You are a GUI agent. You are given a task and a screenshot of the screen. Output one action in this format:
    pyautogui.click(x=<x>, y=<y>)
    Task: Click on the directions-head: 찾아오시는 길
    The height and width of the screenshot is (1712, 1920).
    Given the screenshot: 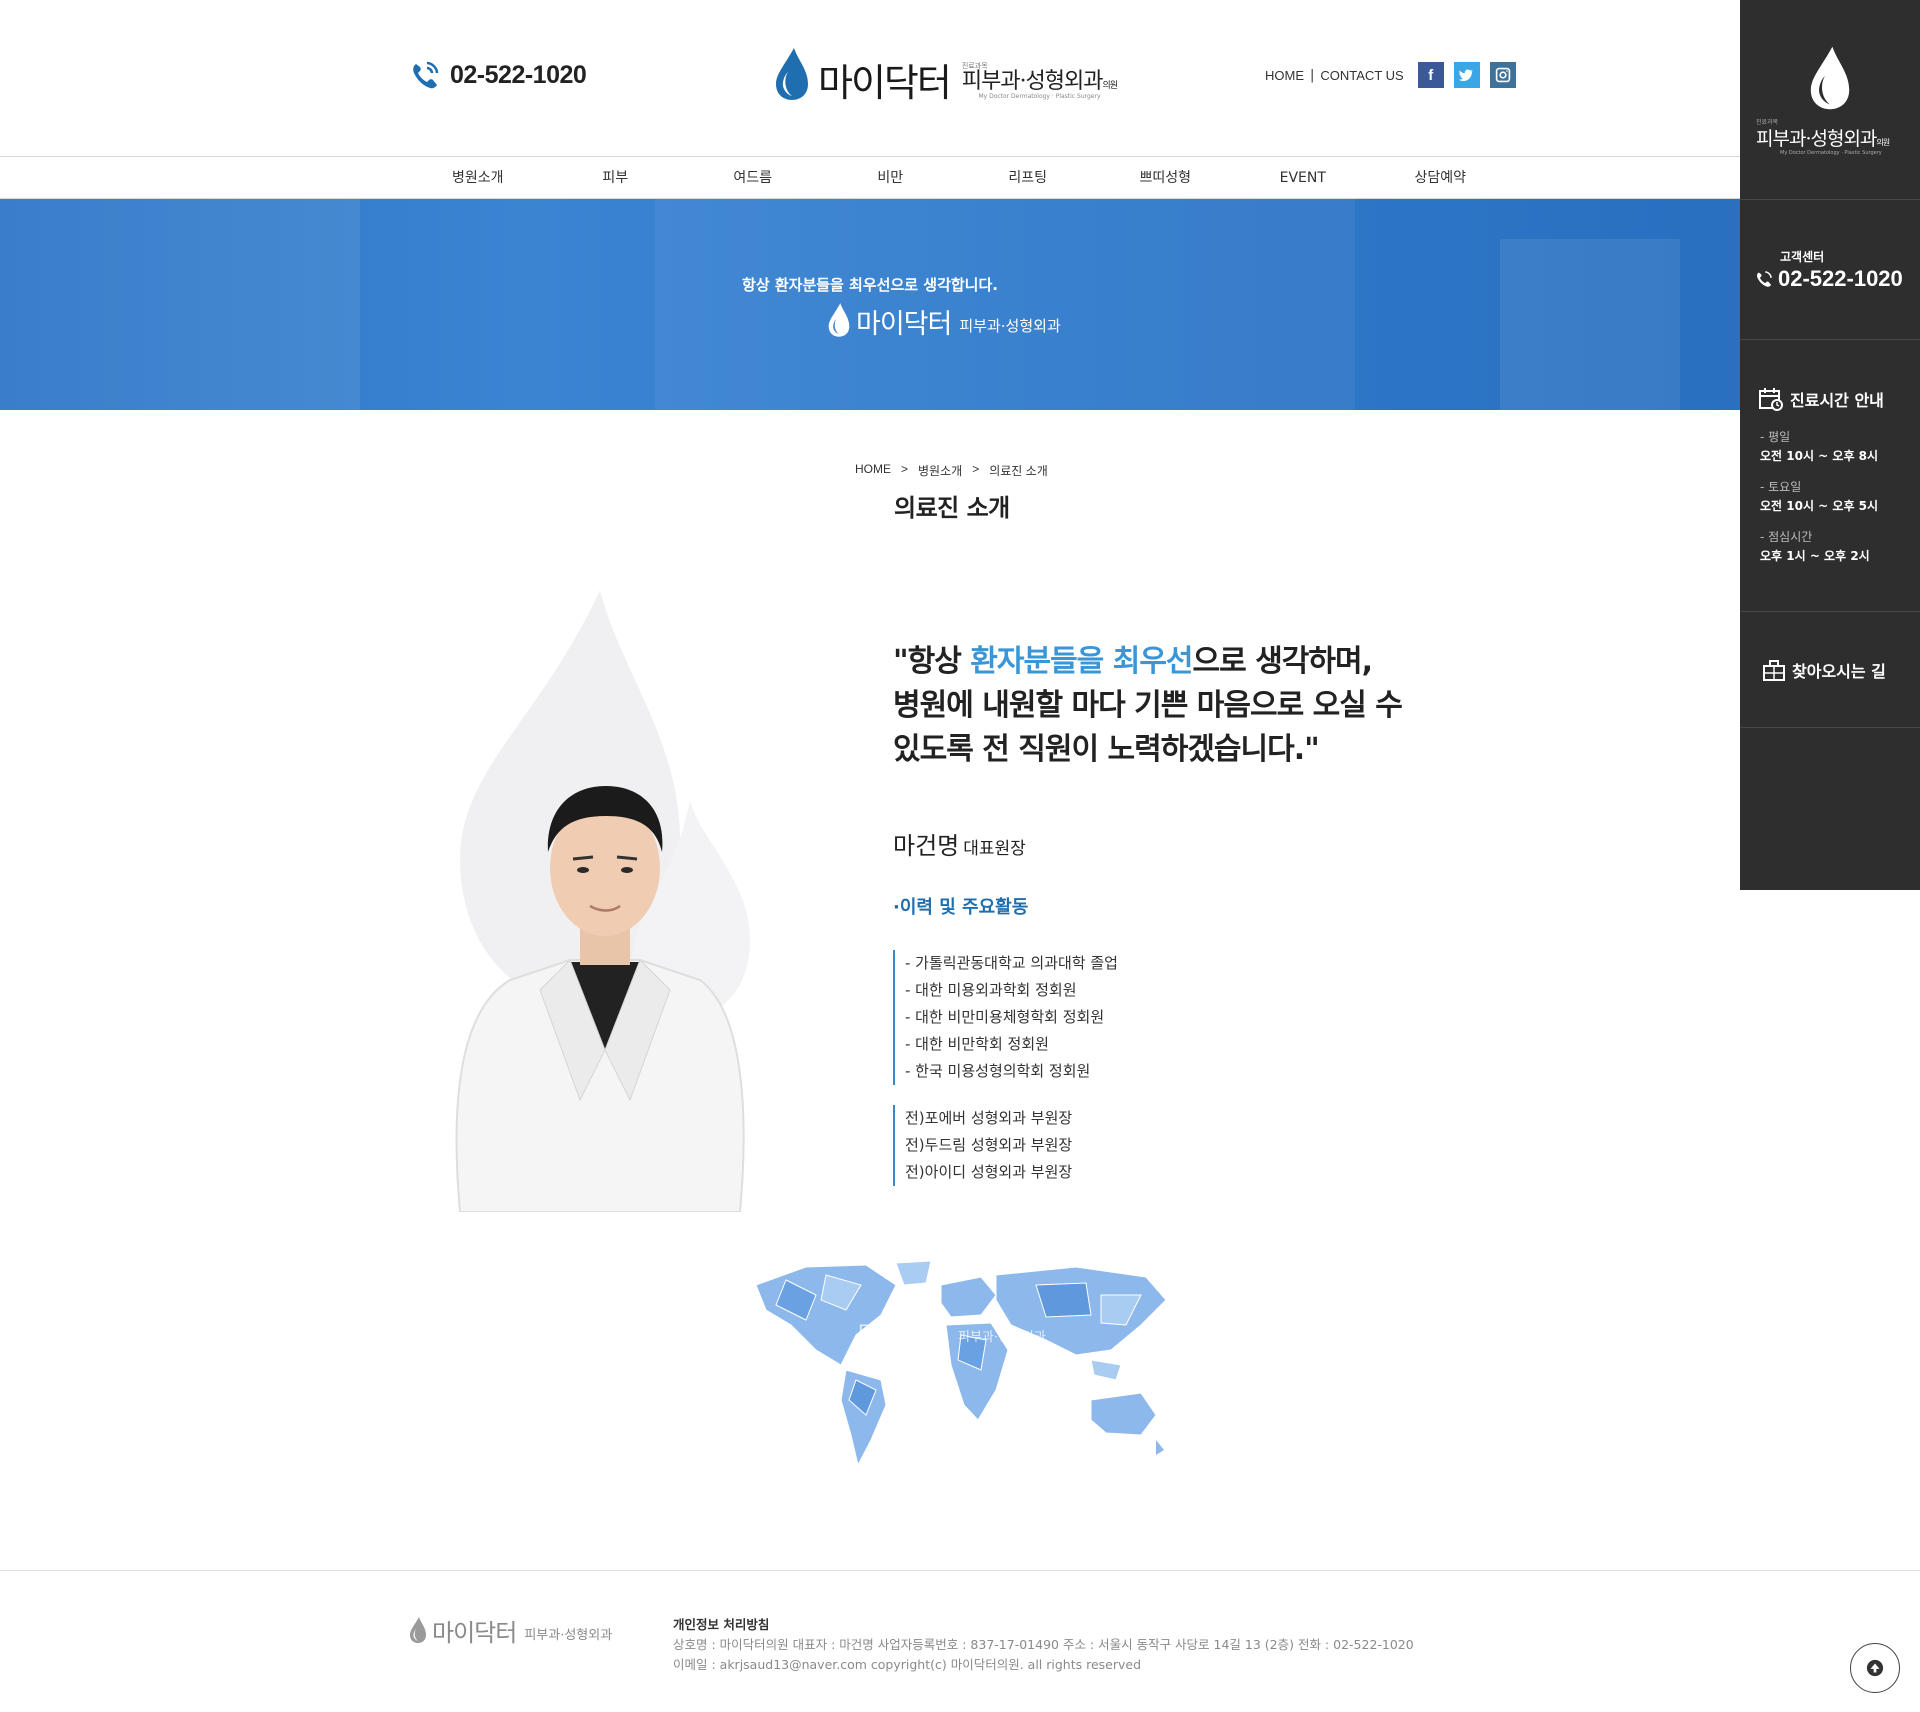 What is the action you would take?
    pyautogui.click(x=1824, y=670)
    